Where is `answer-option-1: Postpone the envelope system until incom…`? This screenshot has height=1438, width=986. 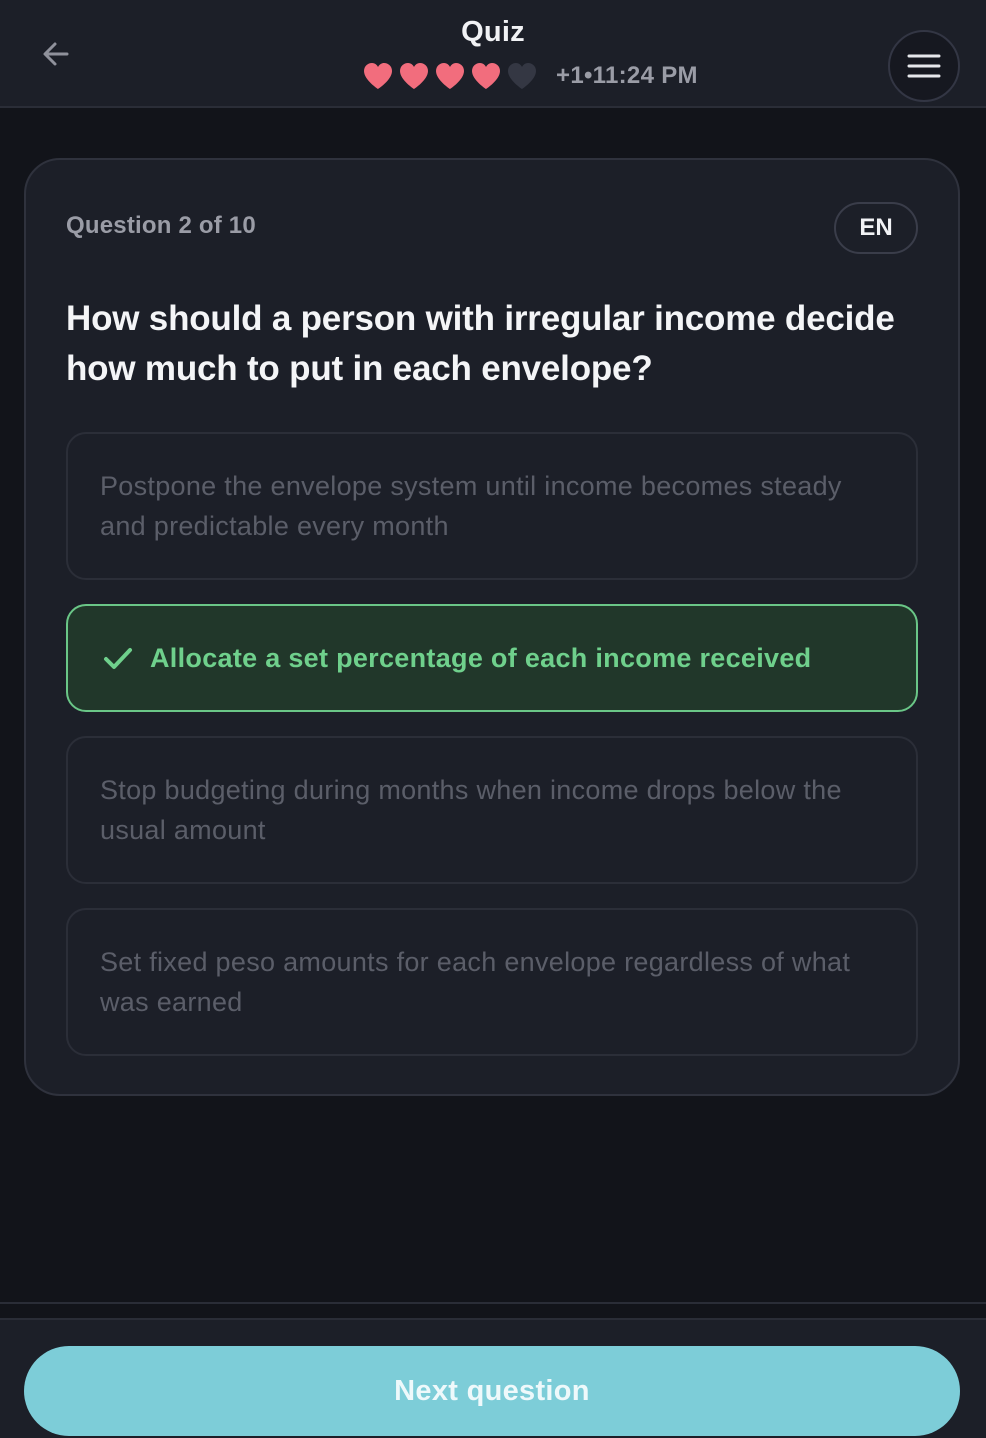
answer-option-1: Postpone the envelope system until incom… is located at coordinates (492, 506).